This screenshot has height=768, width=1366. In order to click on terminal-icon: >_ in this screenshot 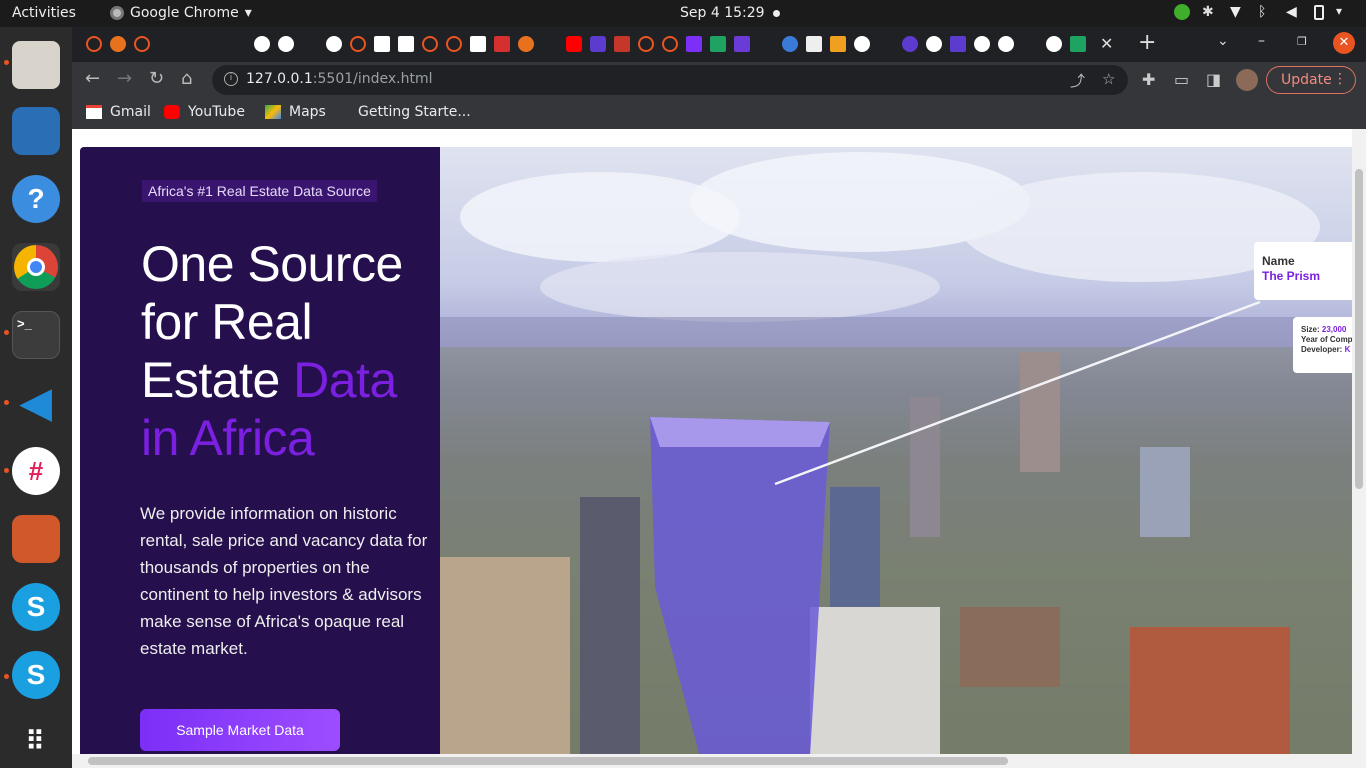, I will do `click(36, 335)`.